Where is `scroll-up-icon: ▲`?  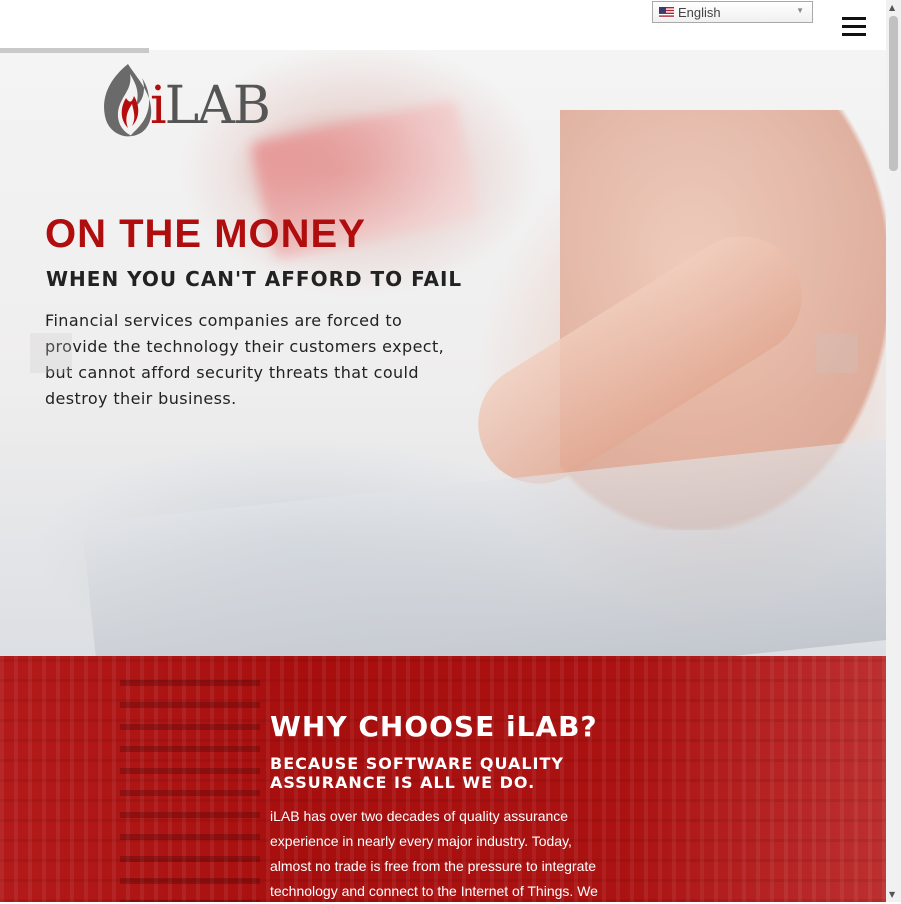 scroll-up-icon: ▲ is located at coordinates (892, 7).